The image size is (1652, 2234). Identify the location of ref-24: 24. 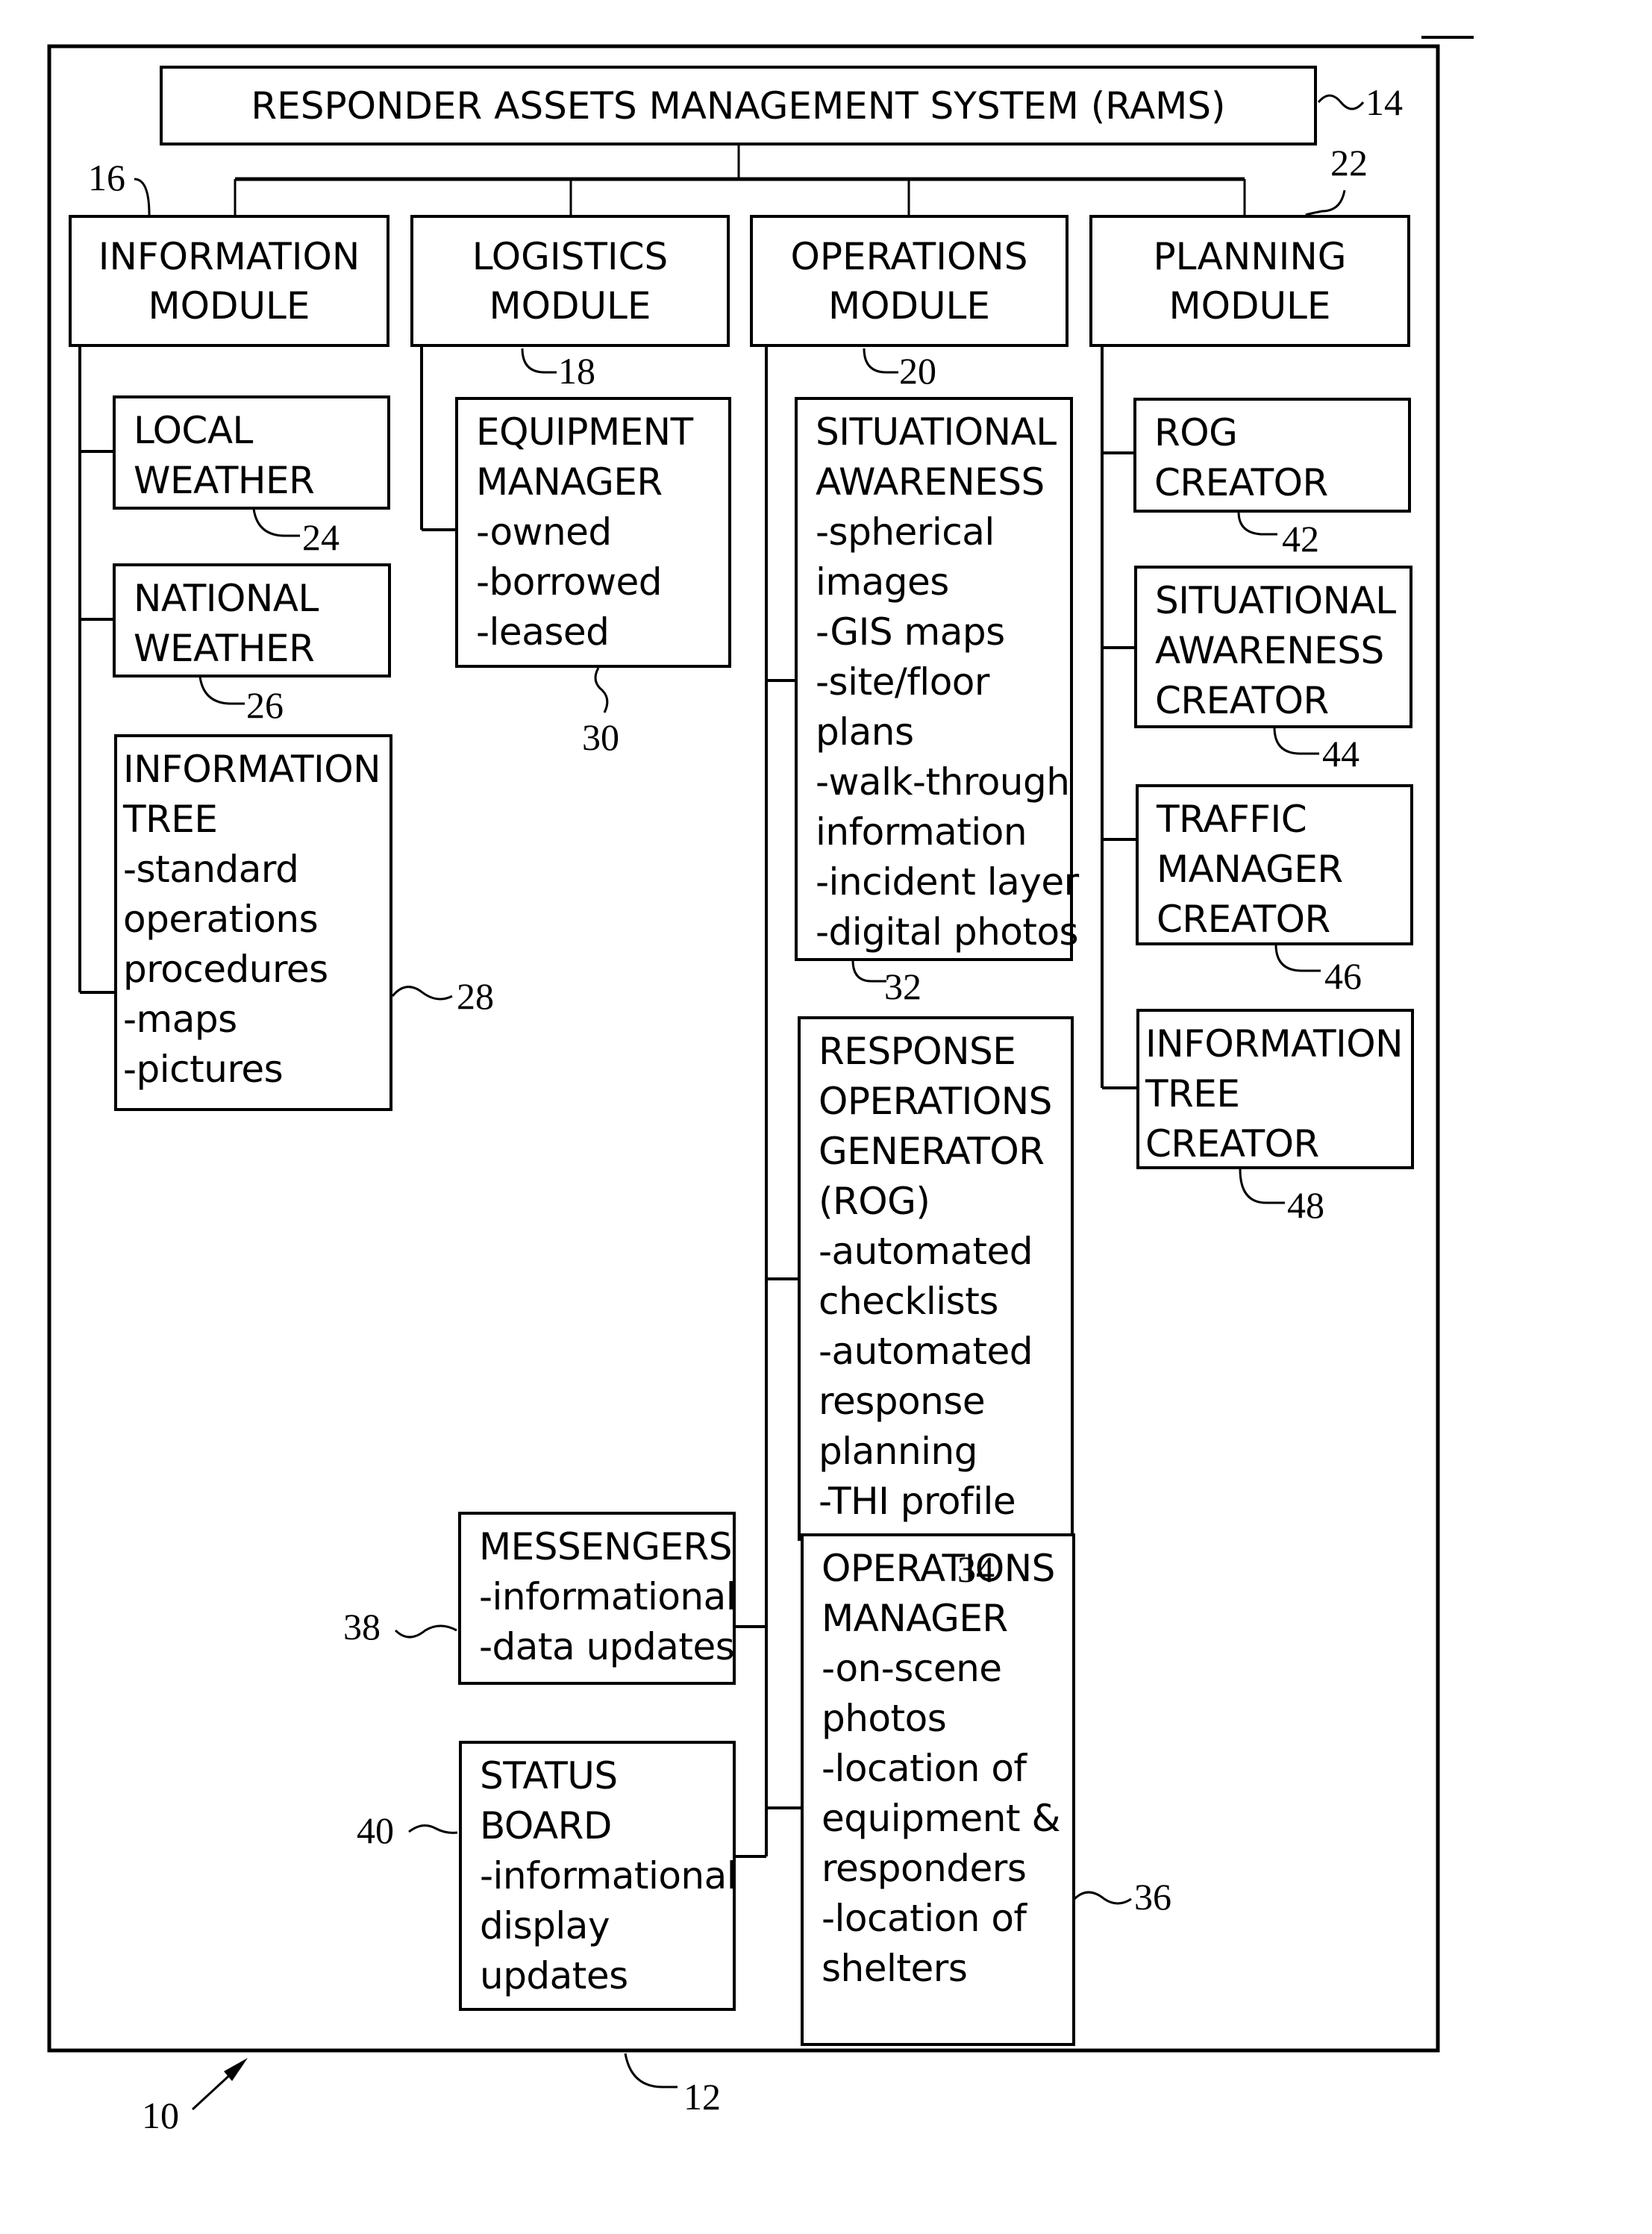
(321, 537).